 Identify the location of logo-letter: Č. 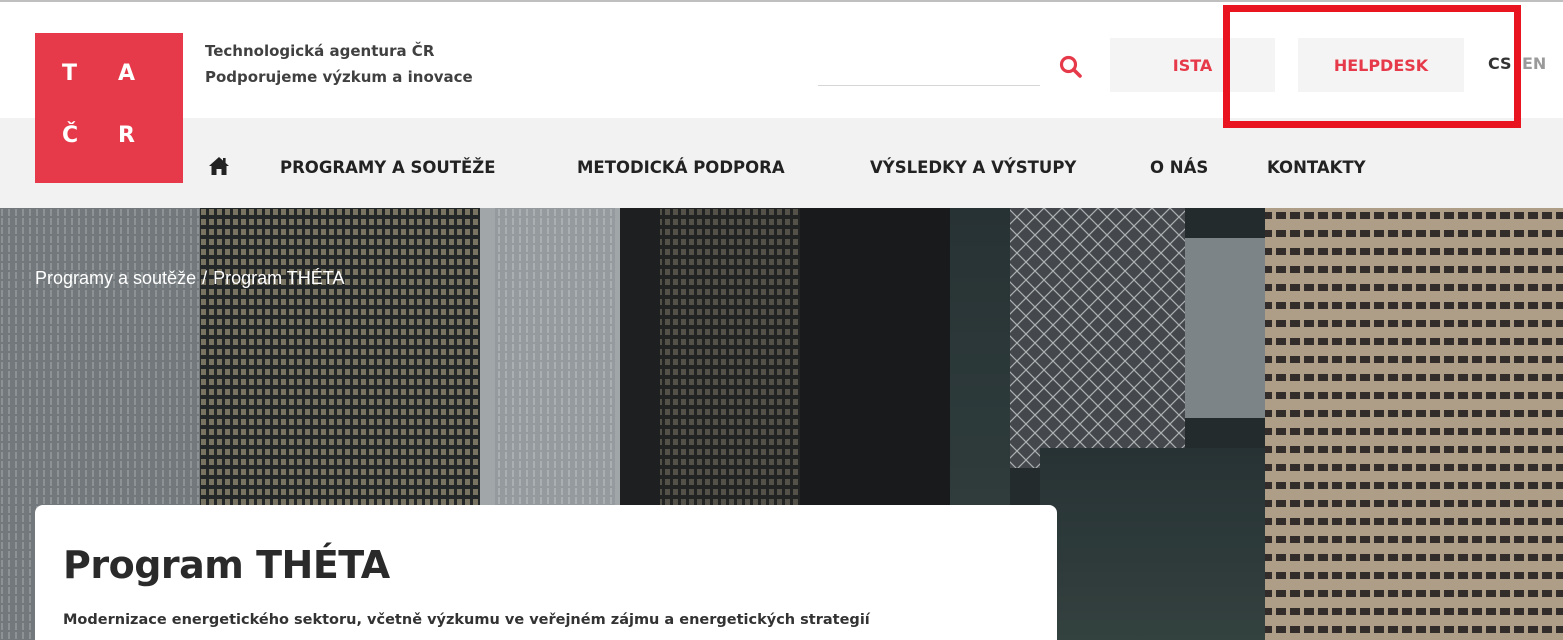
(70, 135).